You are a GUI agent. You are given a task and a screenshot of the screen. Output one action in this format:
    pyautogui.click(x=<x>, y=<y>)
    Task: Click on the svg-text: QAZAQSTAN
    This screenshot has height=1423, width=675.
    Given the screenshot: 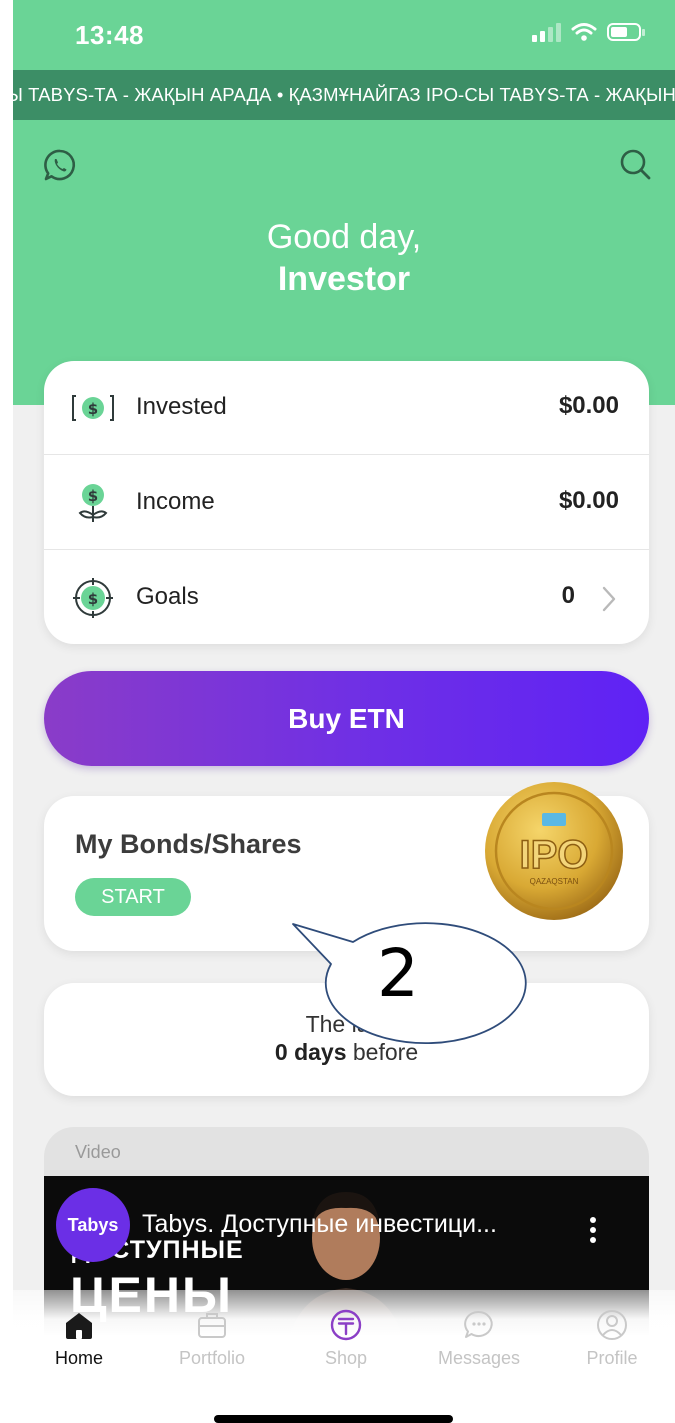 What is the action you would take?
    pyautogui.click(x=554, y=881)
    